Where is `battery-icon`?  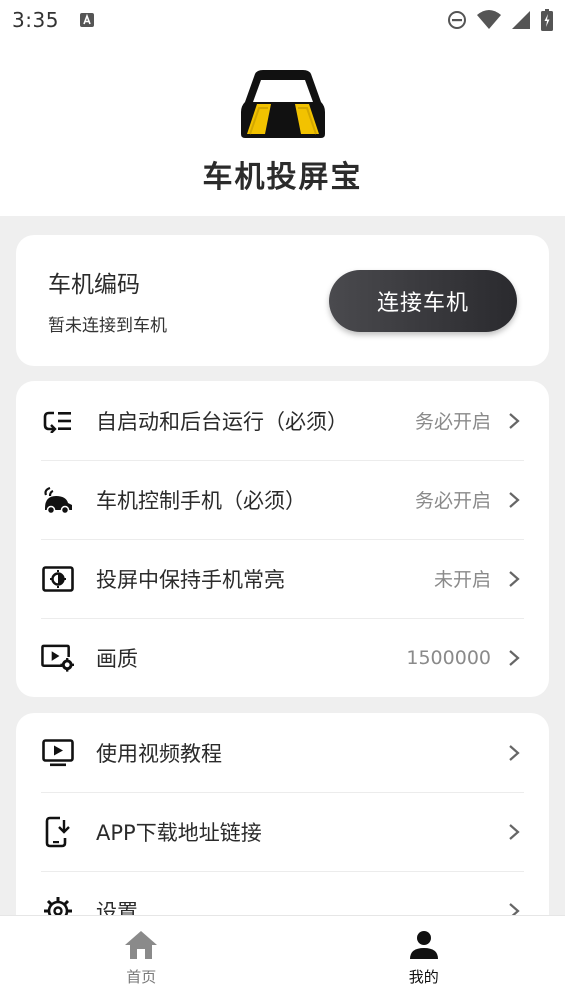
battery-icon is located at coordinates (547, 20).